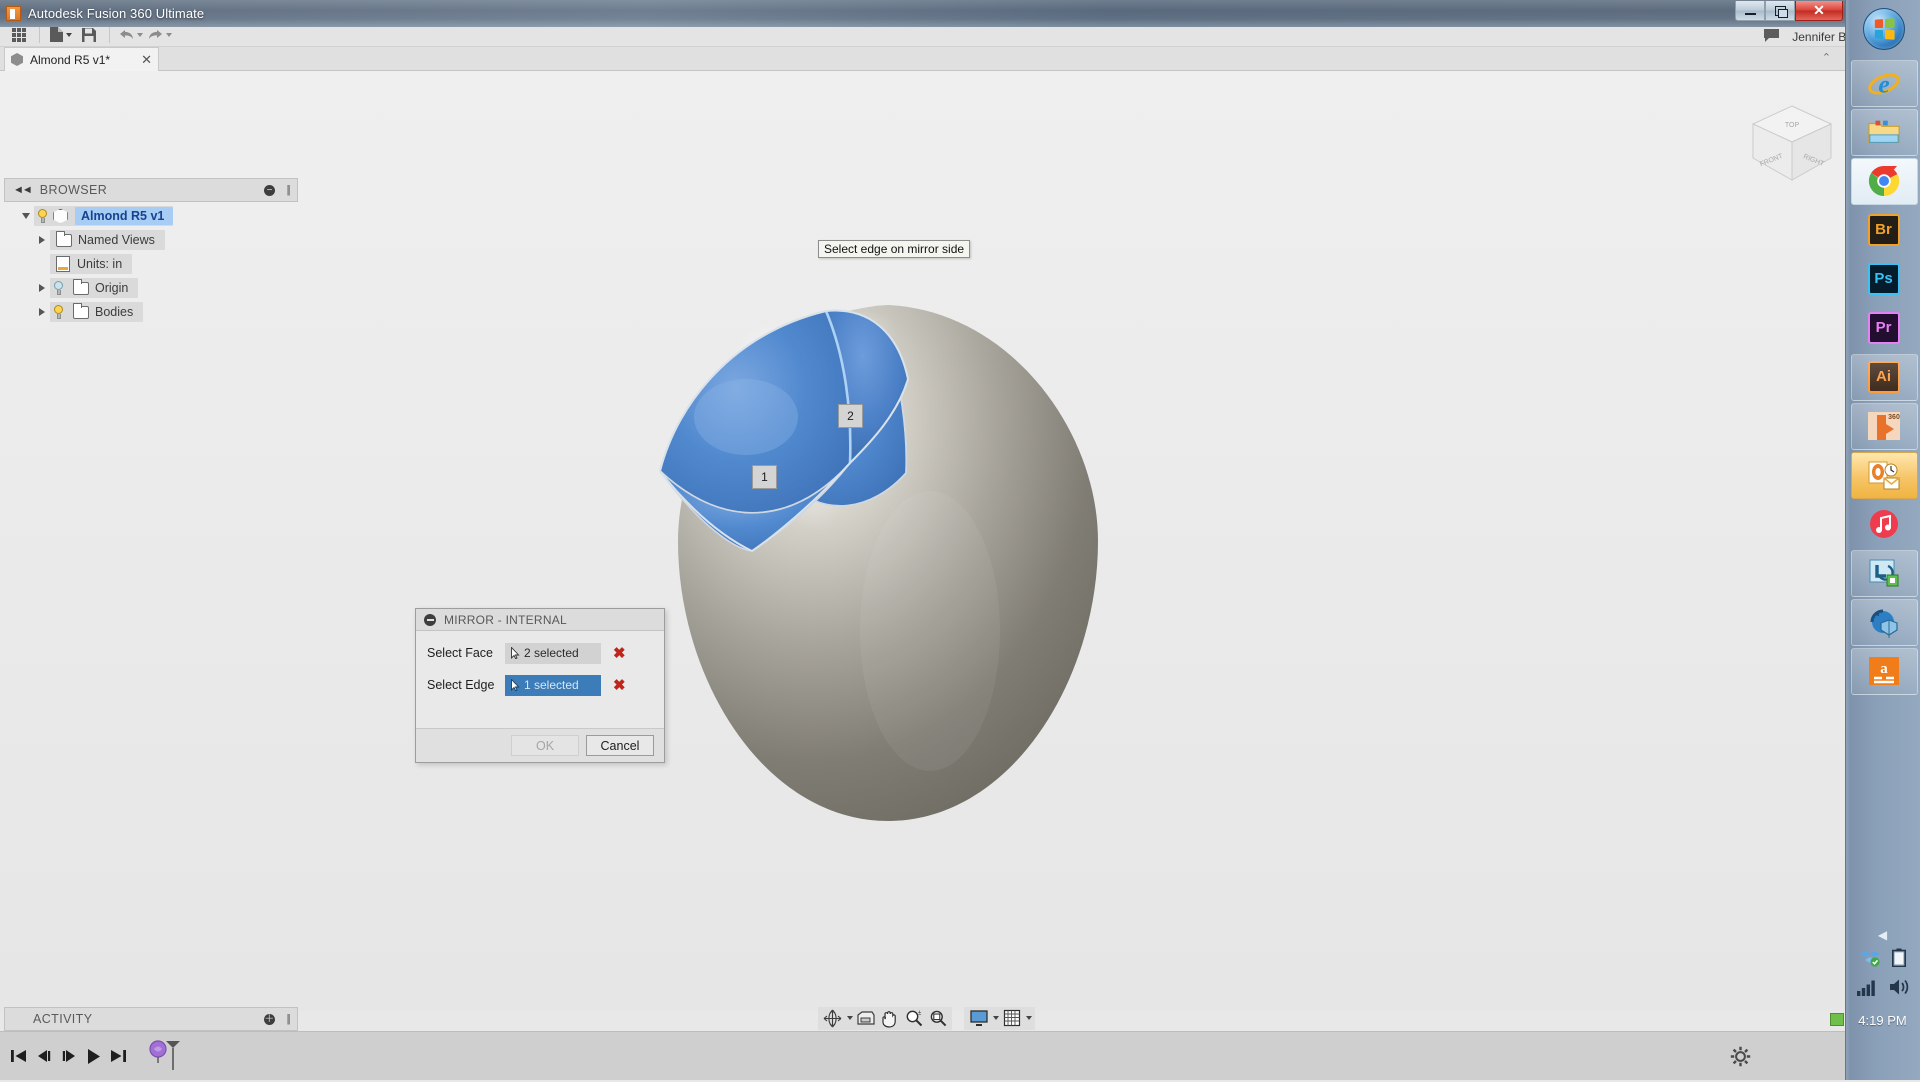  Describe the element at coordinates (139, 34) in the screenshot. I see `undo-caret-icon` at that location.